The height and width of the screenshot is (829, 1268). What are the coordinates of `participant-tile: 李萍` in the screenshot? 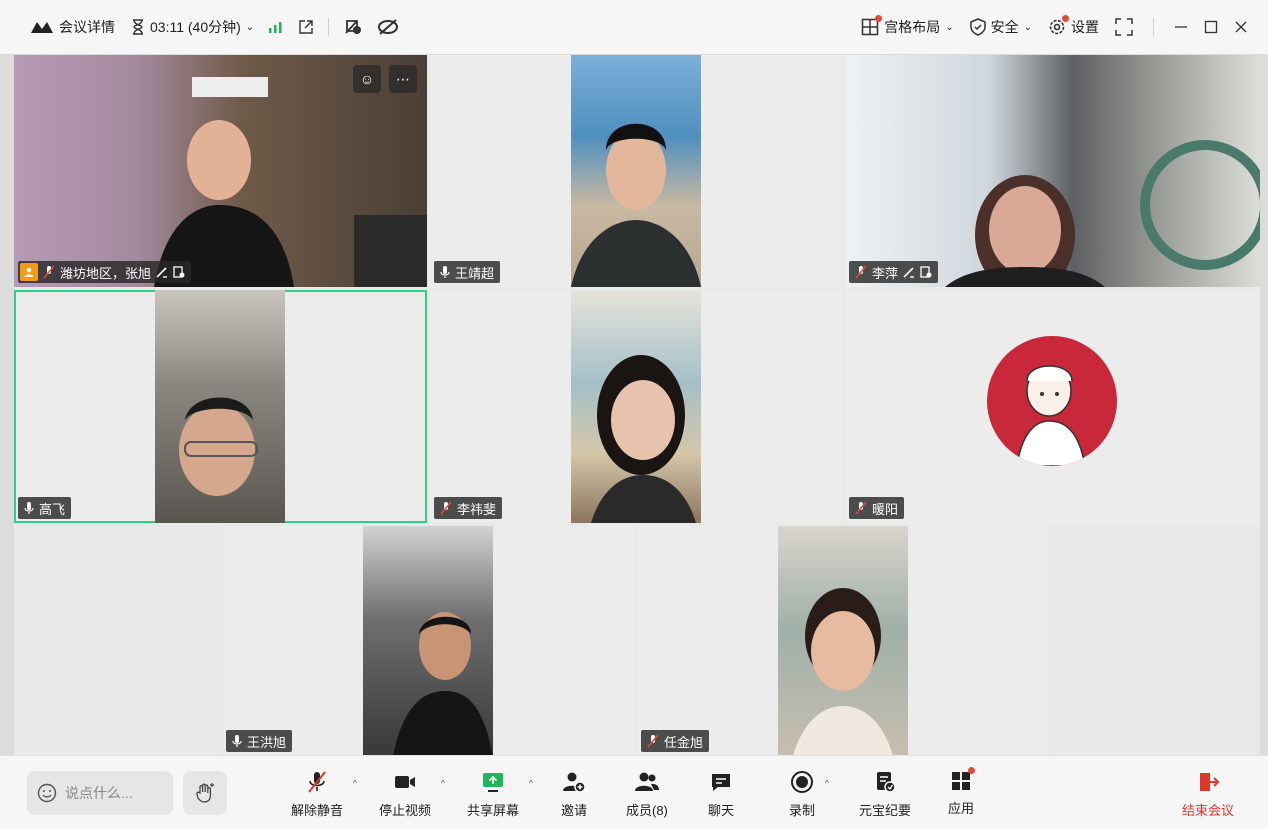 It's located at (1052, 171).